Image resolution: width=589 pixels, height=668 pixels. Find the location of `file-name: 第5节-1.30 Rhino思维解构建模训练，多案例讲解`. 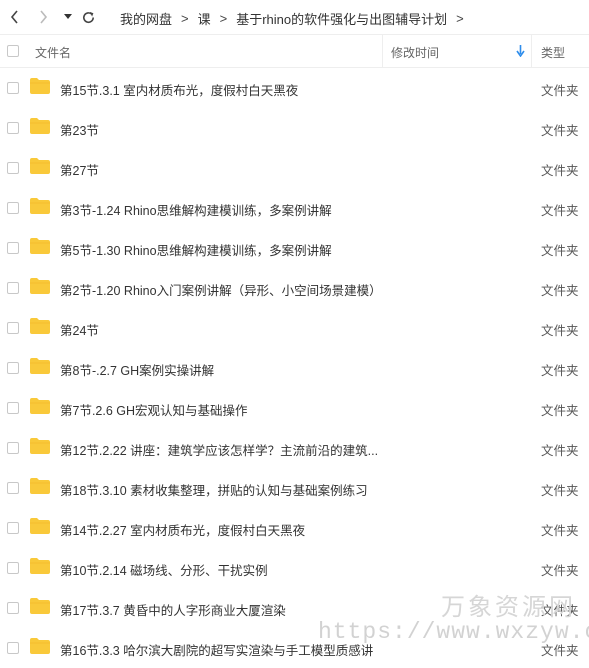

file-name: 第5节-1.30 Rhino思维解构建模训练，多案例讲解 is located at coordinates (196, 249).